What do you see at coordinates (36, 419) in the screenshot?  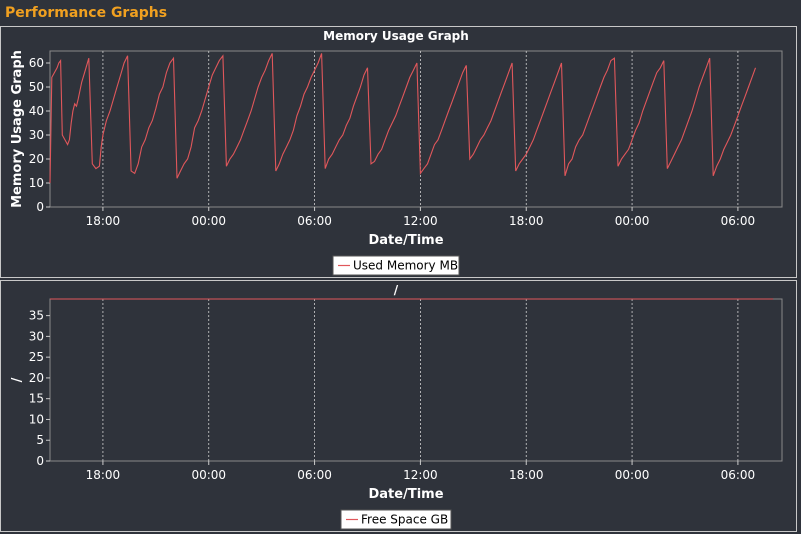 I see `chart2-y-tick-label: 10` at bounding box center [36, 419].